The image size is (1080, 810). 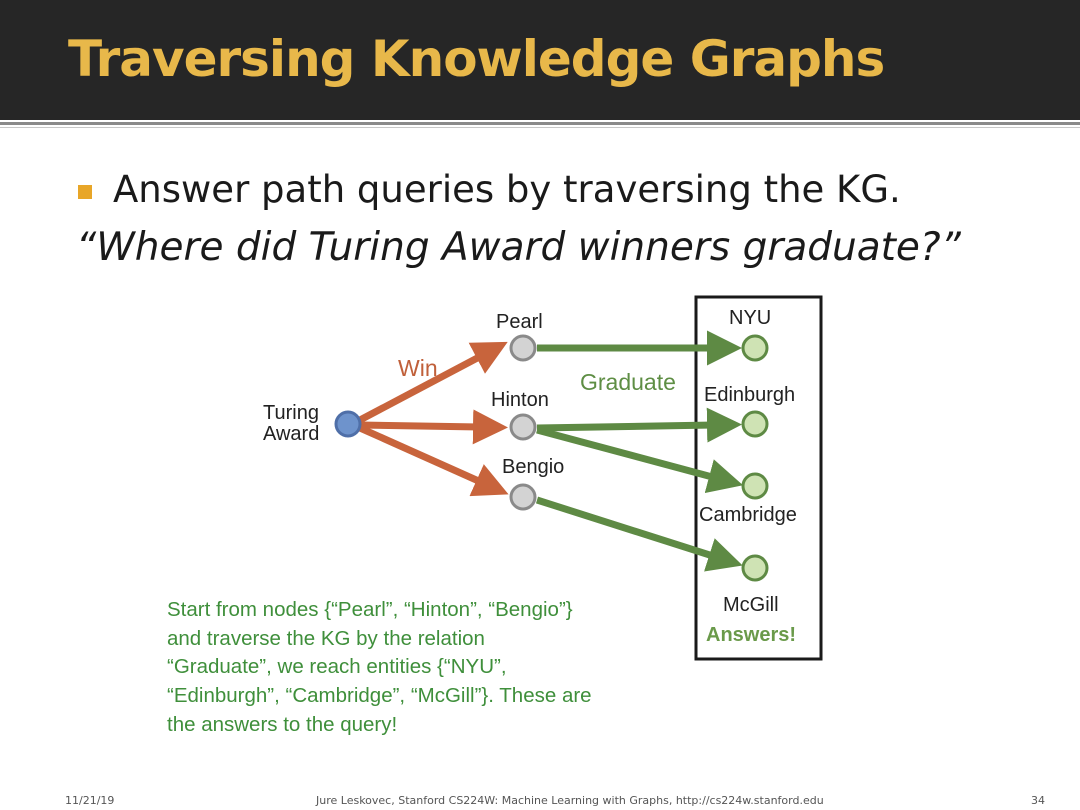 I want to click on description-line: and traverse the KG by the relation, so click(x=326, y=638).